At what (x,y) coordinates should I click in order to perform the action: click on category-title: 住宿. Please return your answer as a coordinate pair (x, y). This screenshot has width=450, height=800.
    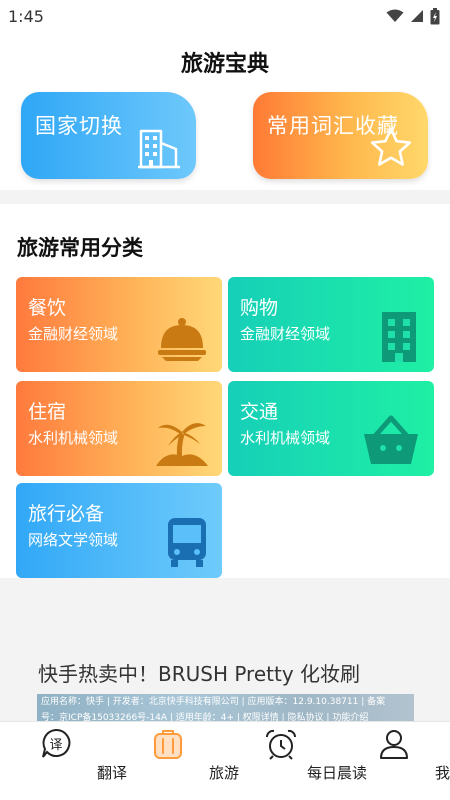
    Looking at the image, I should click on (47, 412).